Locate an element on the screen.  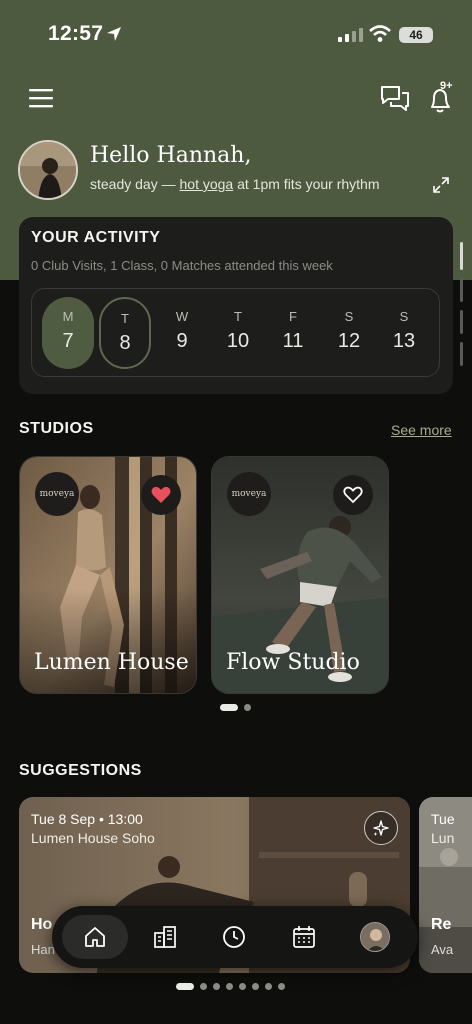
history-clock-icon is located at coordinates (234, 937).